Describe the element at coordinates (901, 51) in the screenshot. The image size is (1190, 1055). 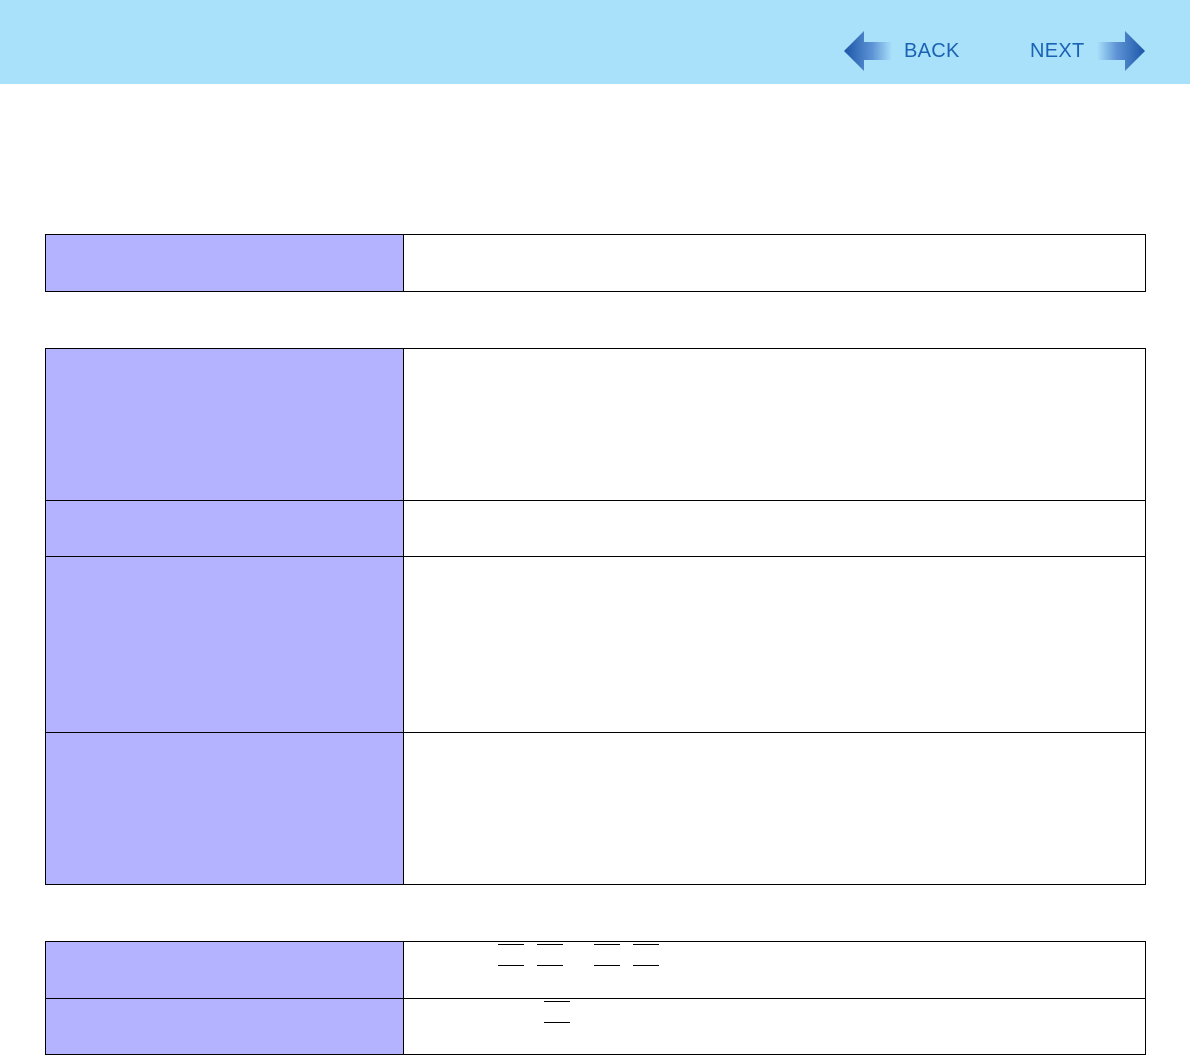
I see `back-button: BACK` at that location.